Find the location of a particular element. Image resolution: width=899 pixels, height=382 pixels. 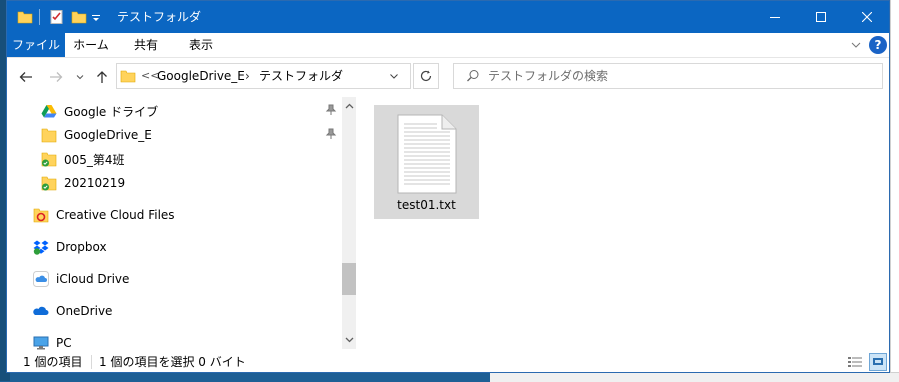

scrollbar-thumb is located at coordinates (349, 279).